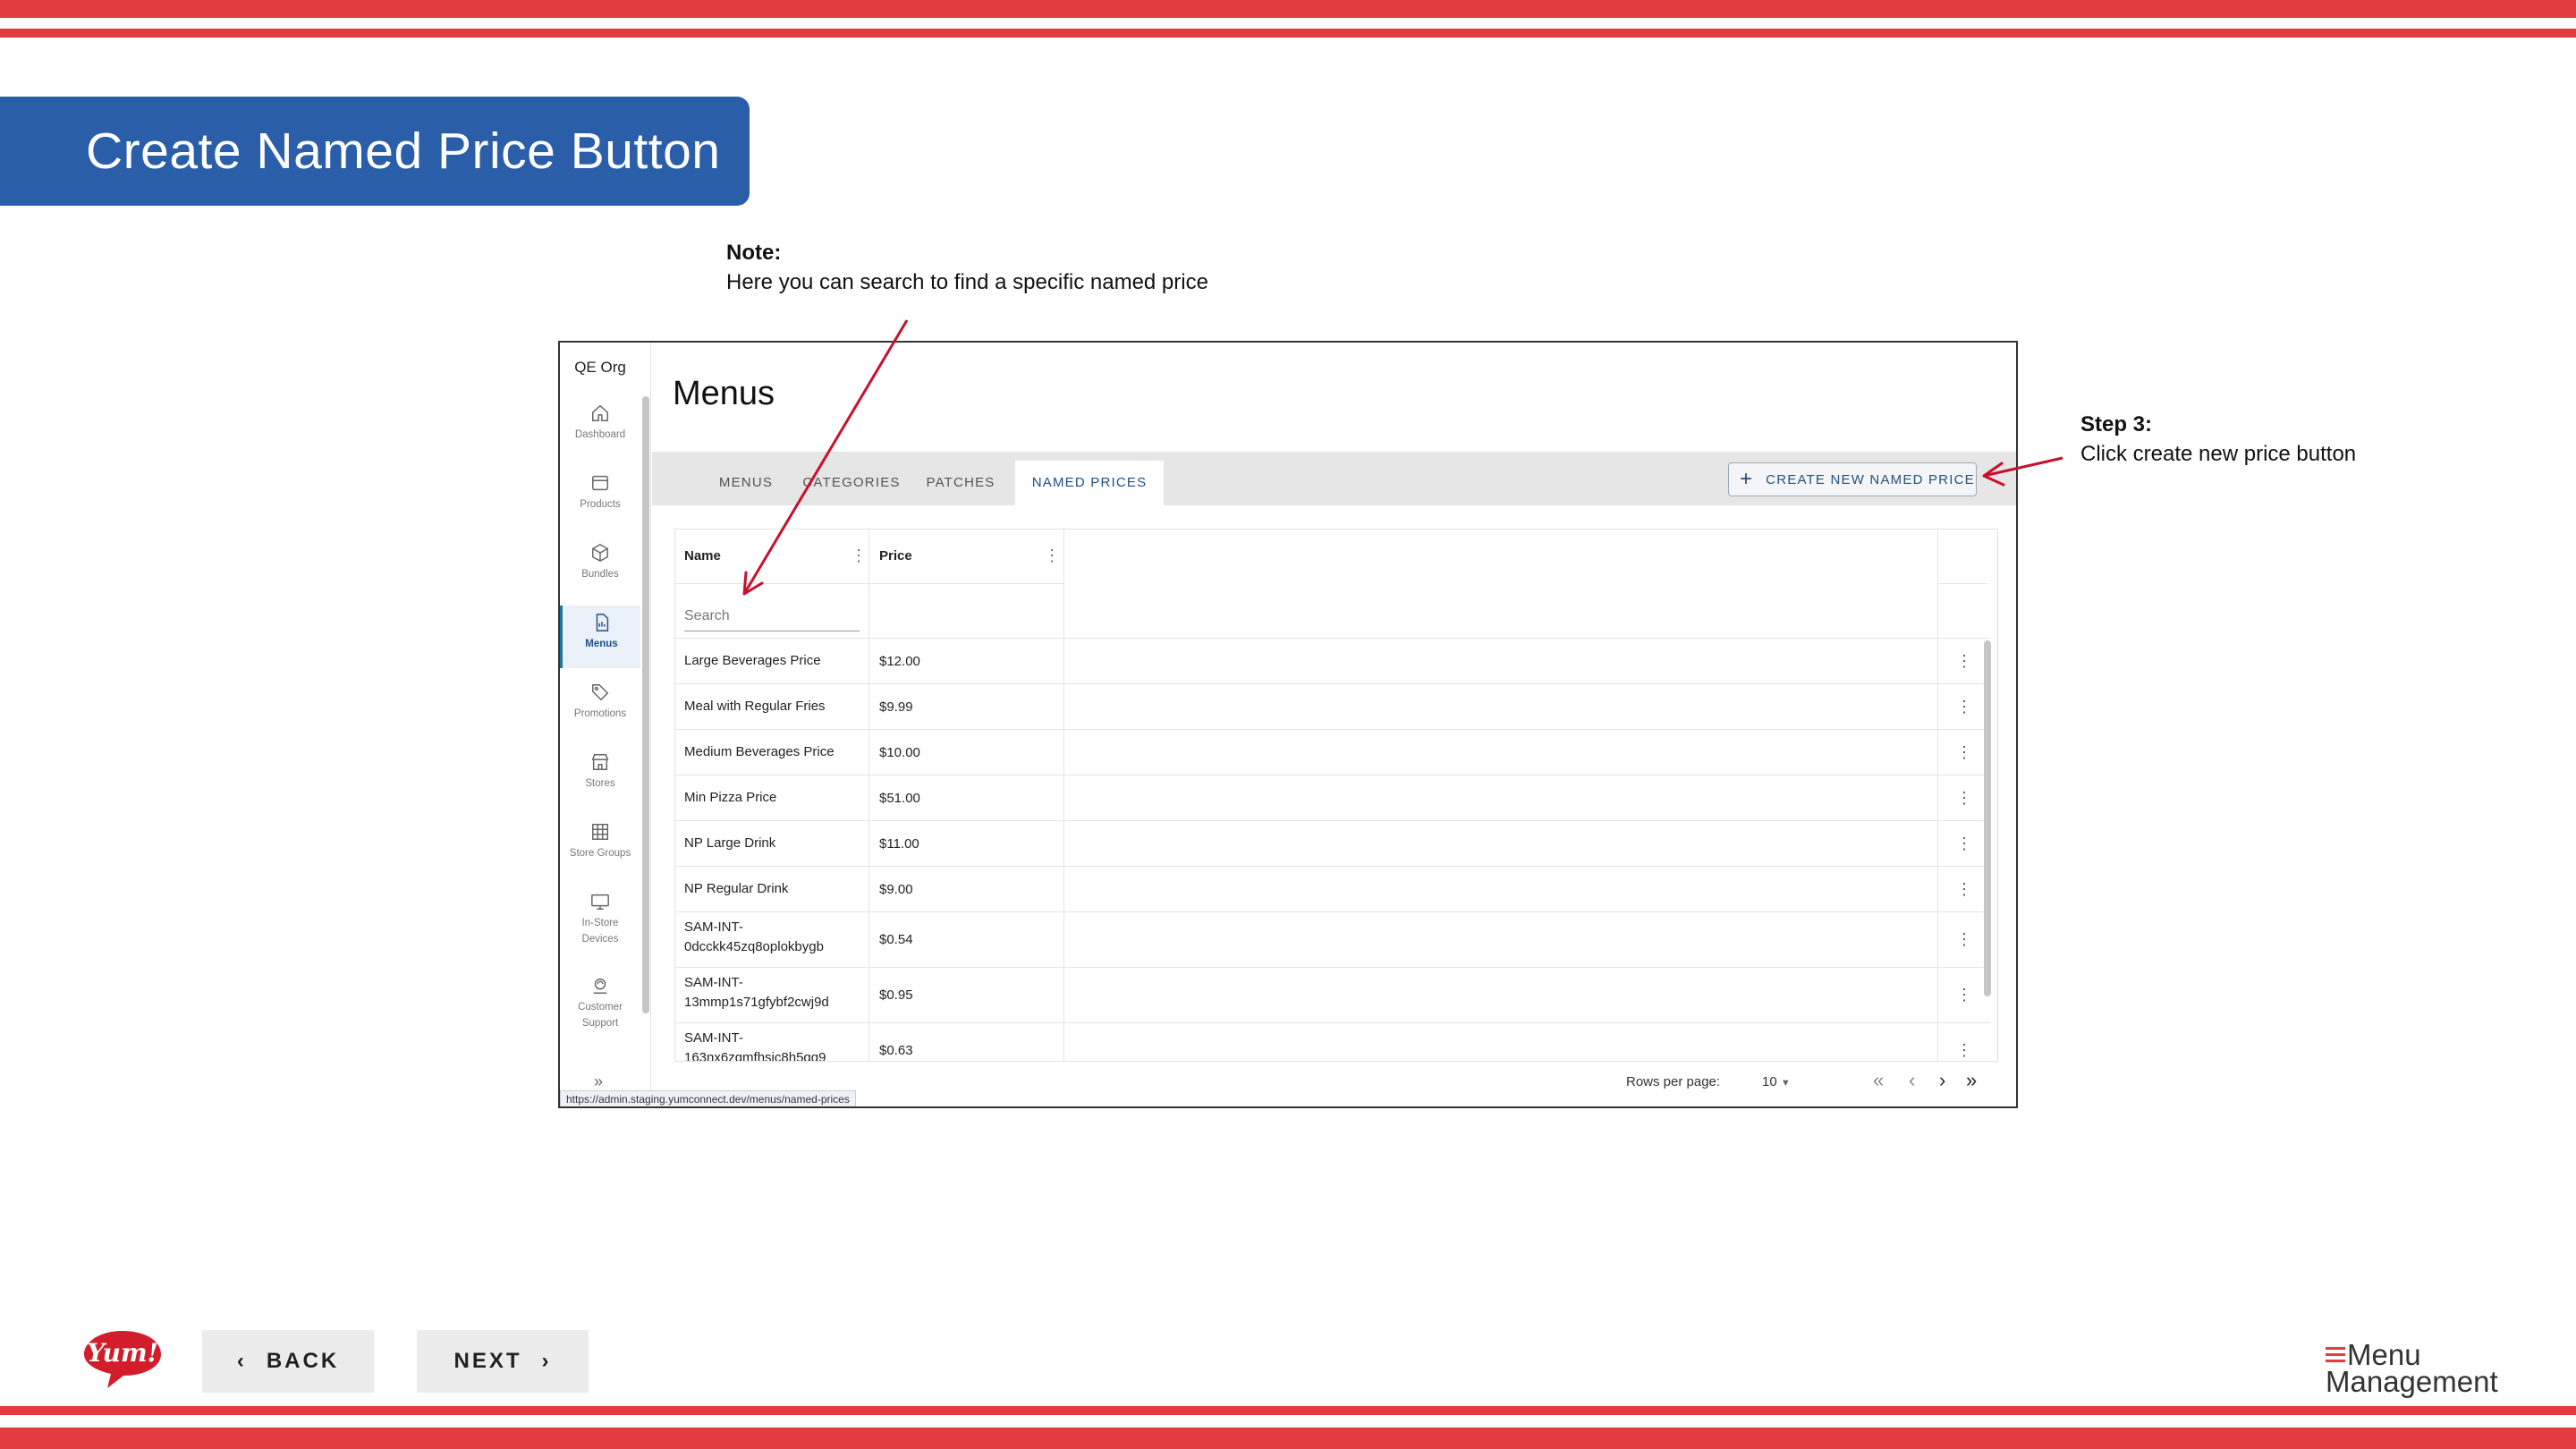 The height and width of the screenshot is (1449, 2576). Describe the element at coordinates (1332, 1042) in the screenshot. I see `table-row: SAM-INT- 163nx6zqmfhsjc8h5qq9 $0.63 ⋮` at that location.